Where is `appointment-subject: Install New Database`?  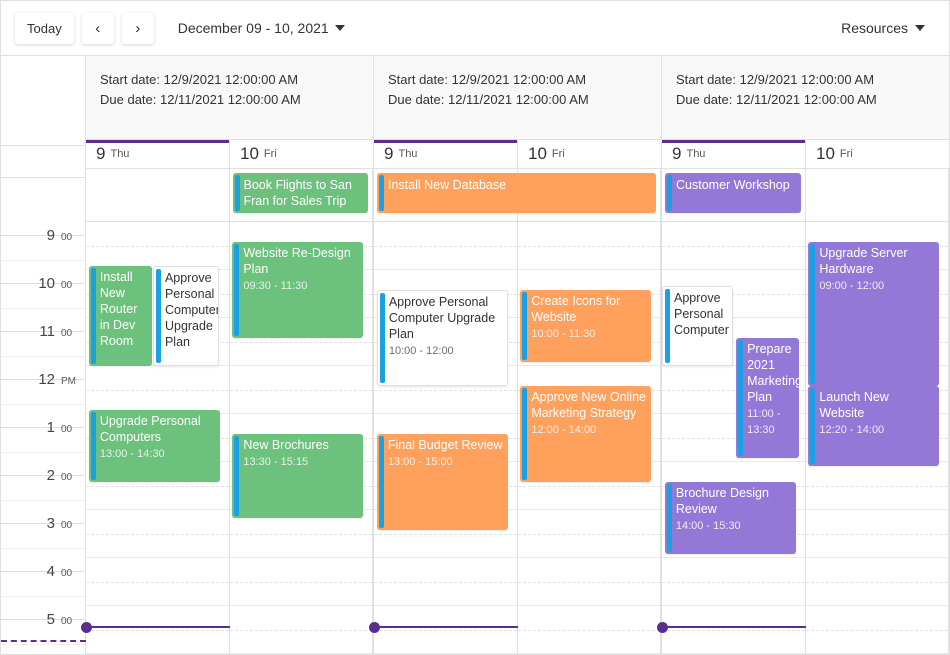
appointment-subject: Install New Database is located at coordinates (447, 184).